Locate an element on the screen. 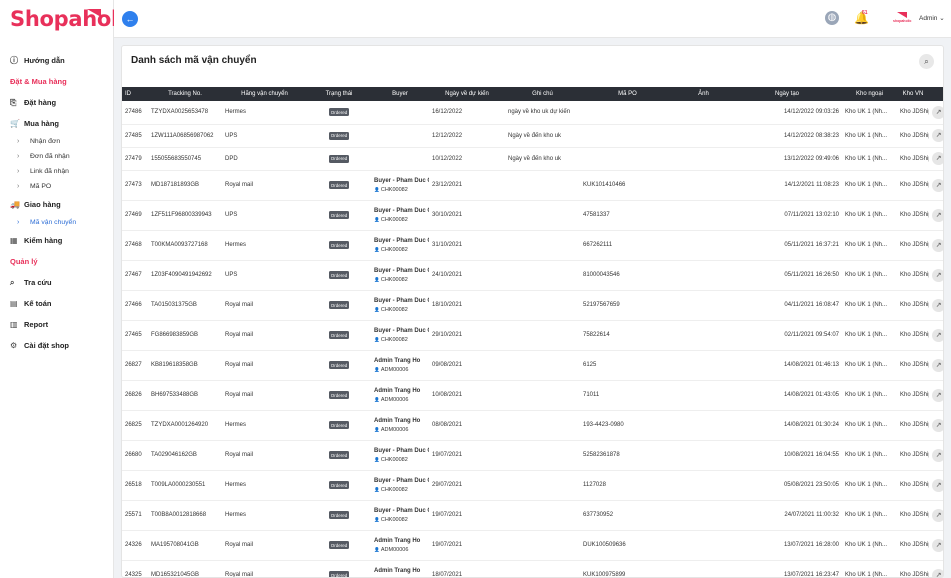  table-cell: 155055683550745 is located at coordinates (185, 159).